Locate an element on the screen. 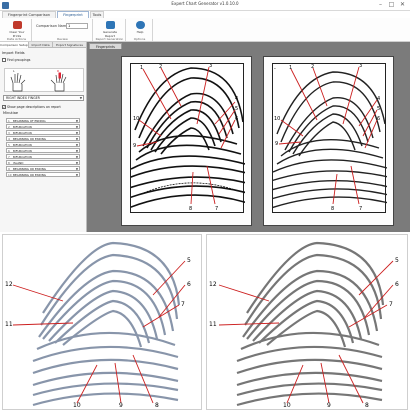  tab-export-signatures: Export Signatures is located at coordinates (70, 45).